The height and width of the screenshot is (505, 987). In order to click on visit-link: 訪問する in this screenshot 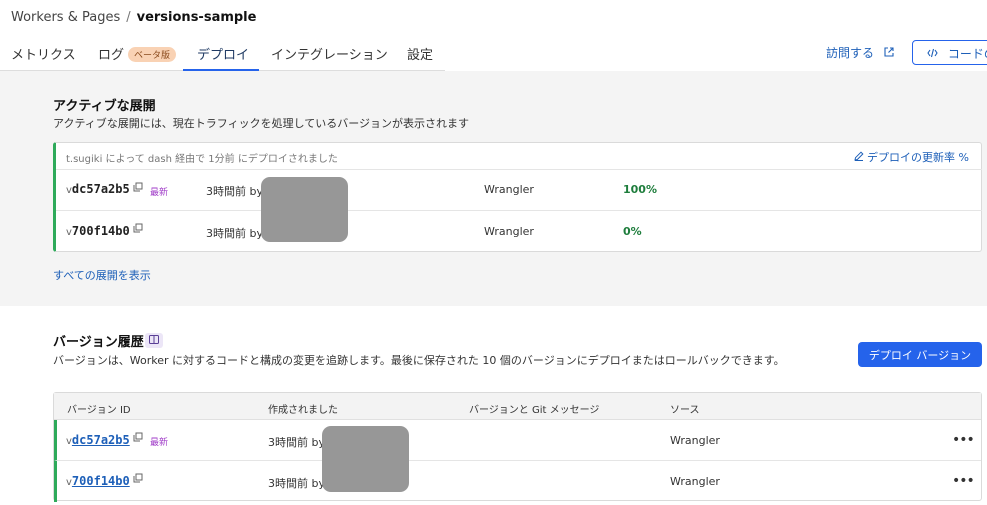, I will do `click(860, 52)`.